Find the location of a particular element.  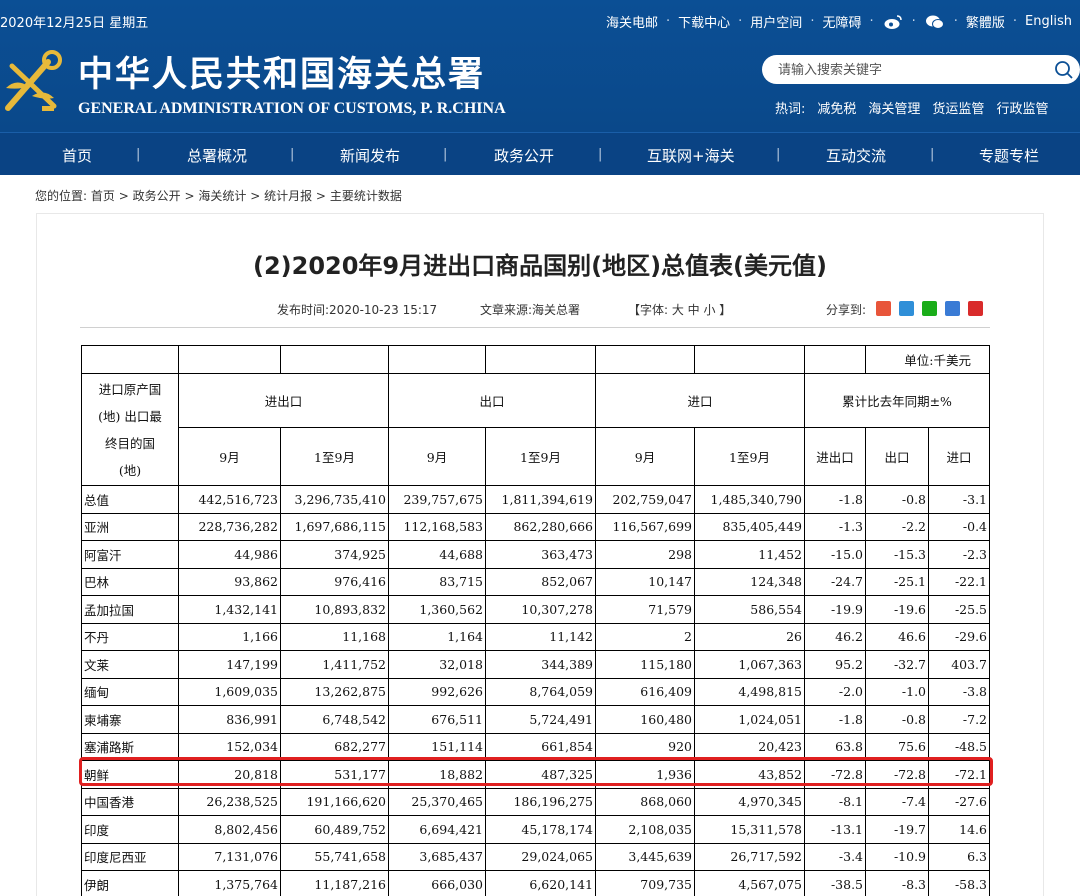

font-size-controls: 【字体: 大 中 小 】 is located at coordinates (679, 309).